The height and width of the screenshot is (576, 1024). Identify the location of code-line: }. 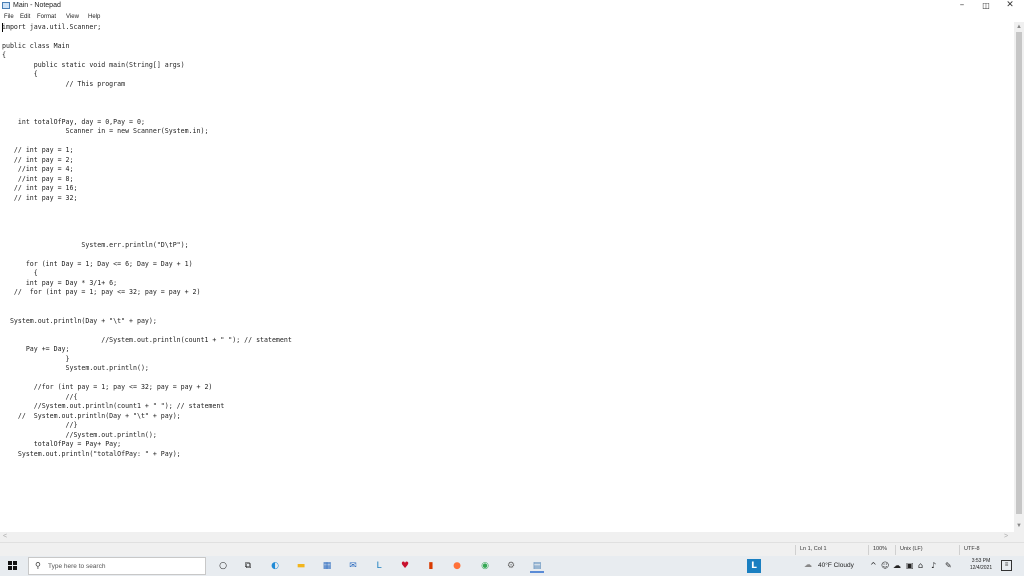
(36, 358).